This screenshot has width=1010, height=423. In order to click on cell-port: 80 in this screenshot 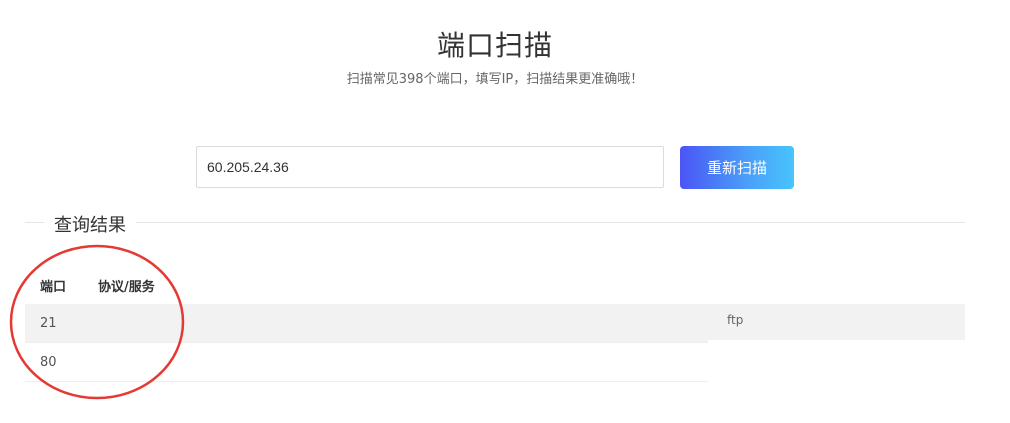, I will do `click(48, 362)`.